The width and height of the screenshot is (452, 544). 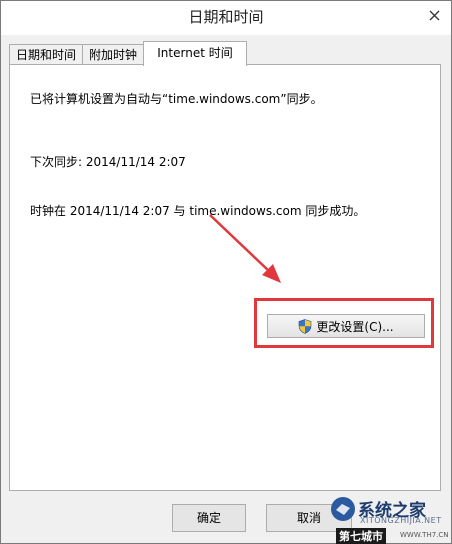 I want to click on title-bar: 日期和时间, so click(x=226, y=18).